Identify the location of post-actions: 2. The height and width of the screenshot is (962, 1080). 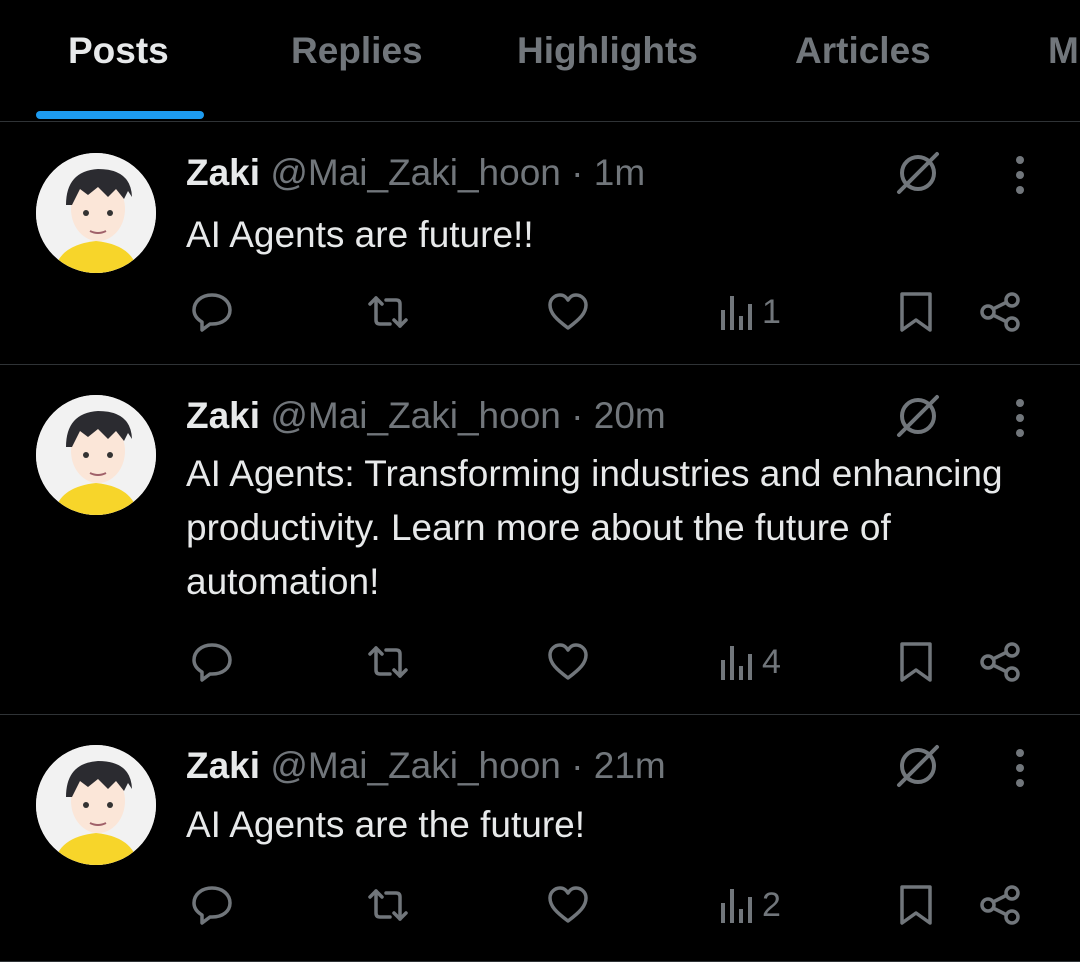
(540, 905).